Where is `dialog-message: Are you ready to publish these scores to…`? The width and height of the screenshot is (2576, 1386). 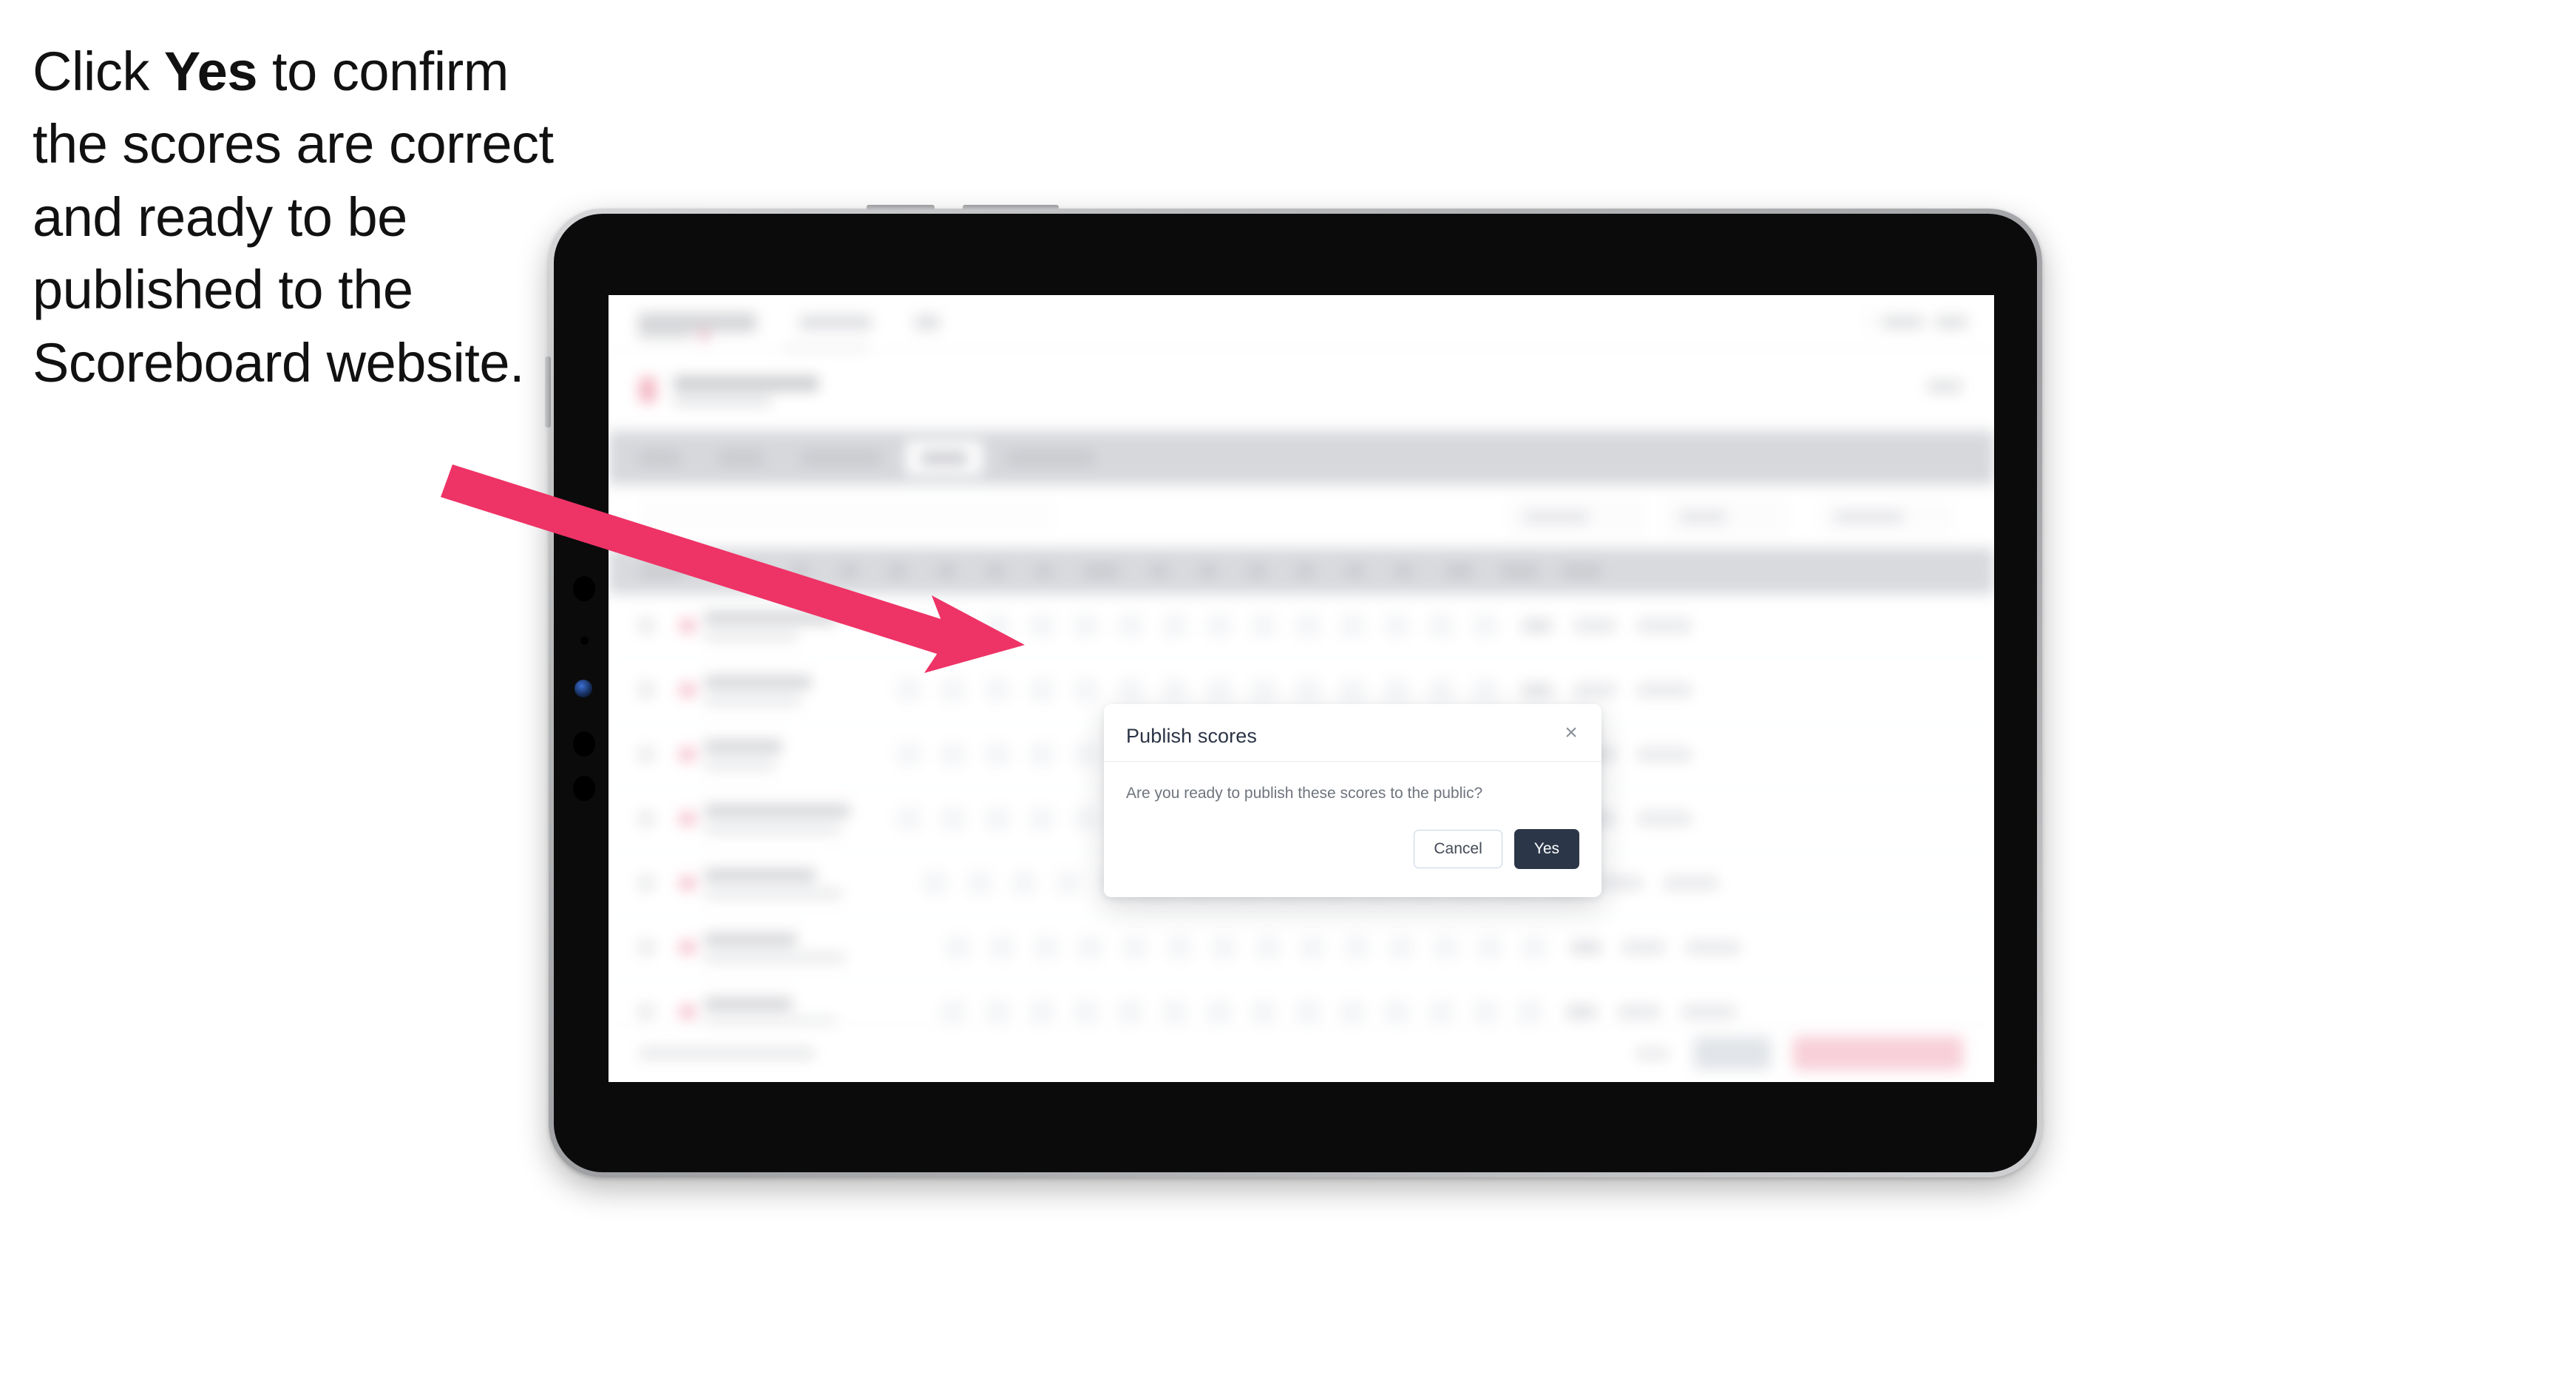
dialog-message: Are you ready to publish these scores to… is located at coordinates (1304, 793).